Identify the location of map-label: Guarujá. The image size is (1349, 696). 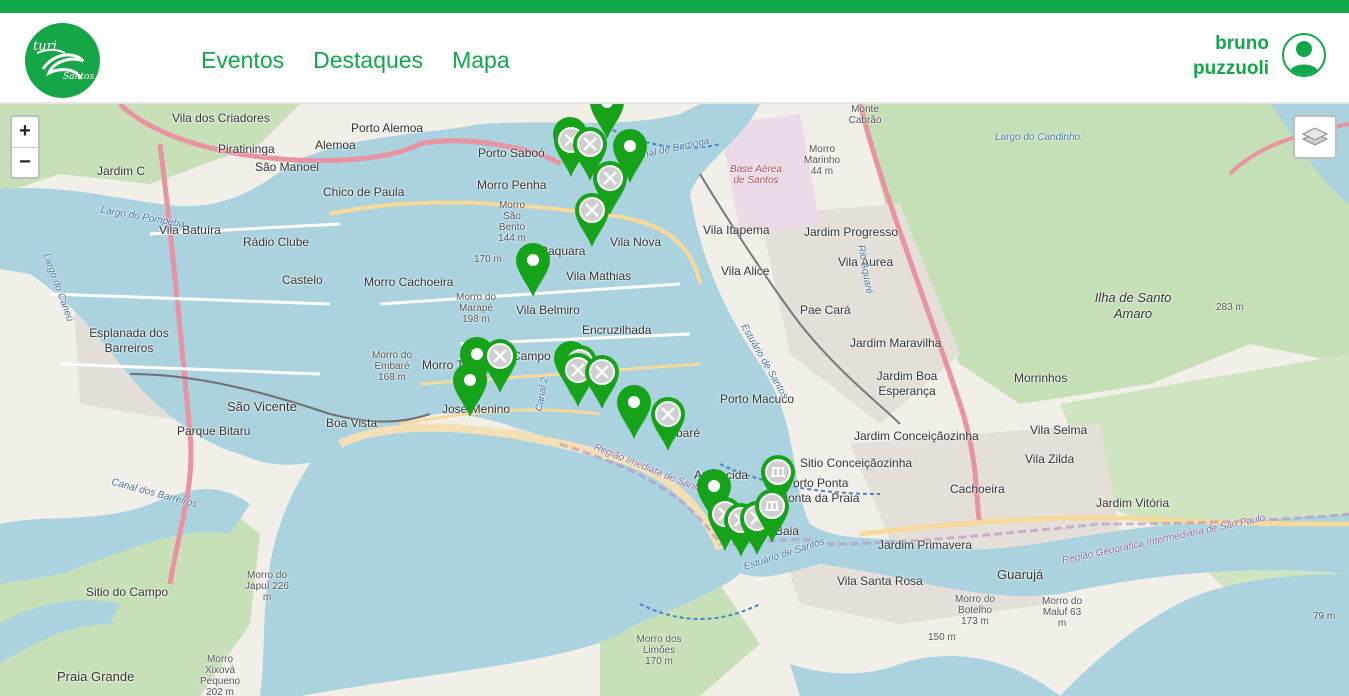
(1020, 574).